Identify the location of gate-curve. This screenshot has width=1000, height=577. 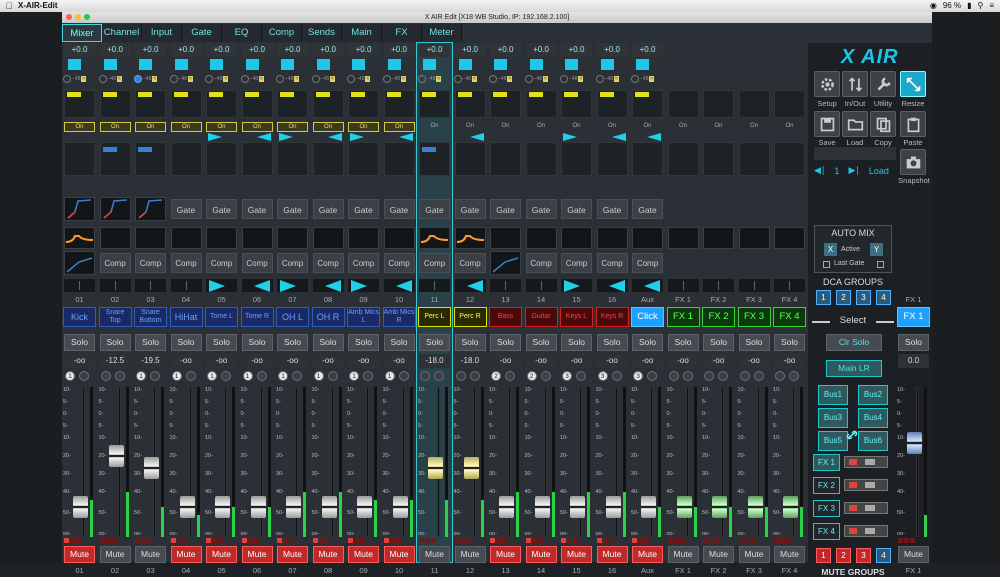
(79, 209).